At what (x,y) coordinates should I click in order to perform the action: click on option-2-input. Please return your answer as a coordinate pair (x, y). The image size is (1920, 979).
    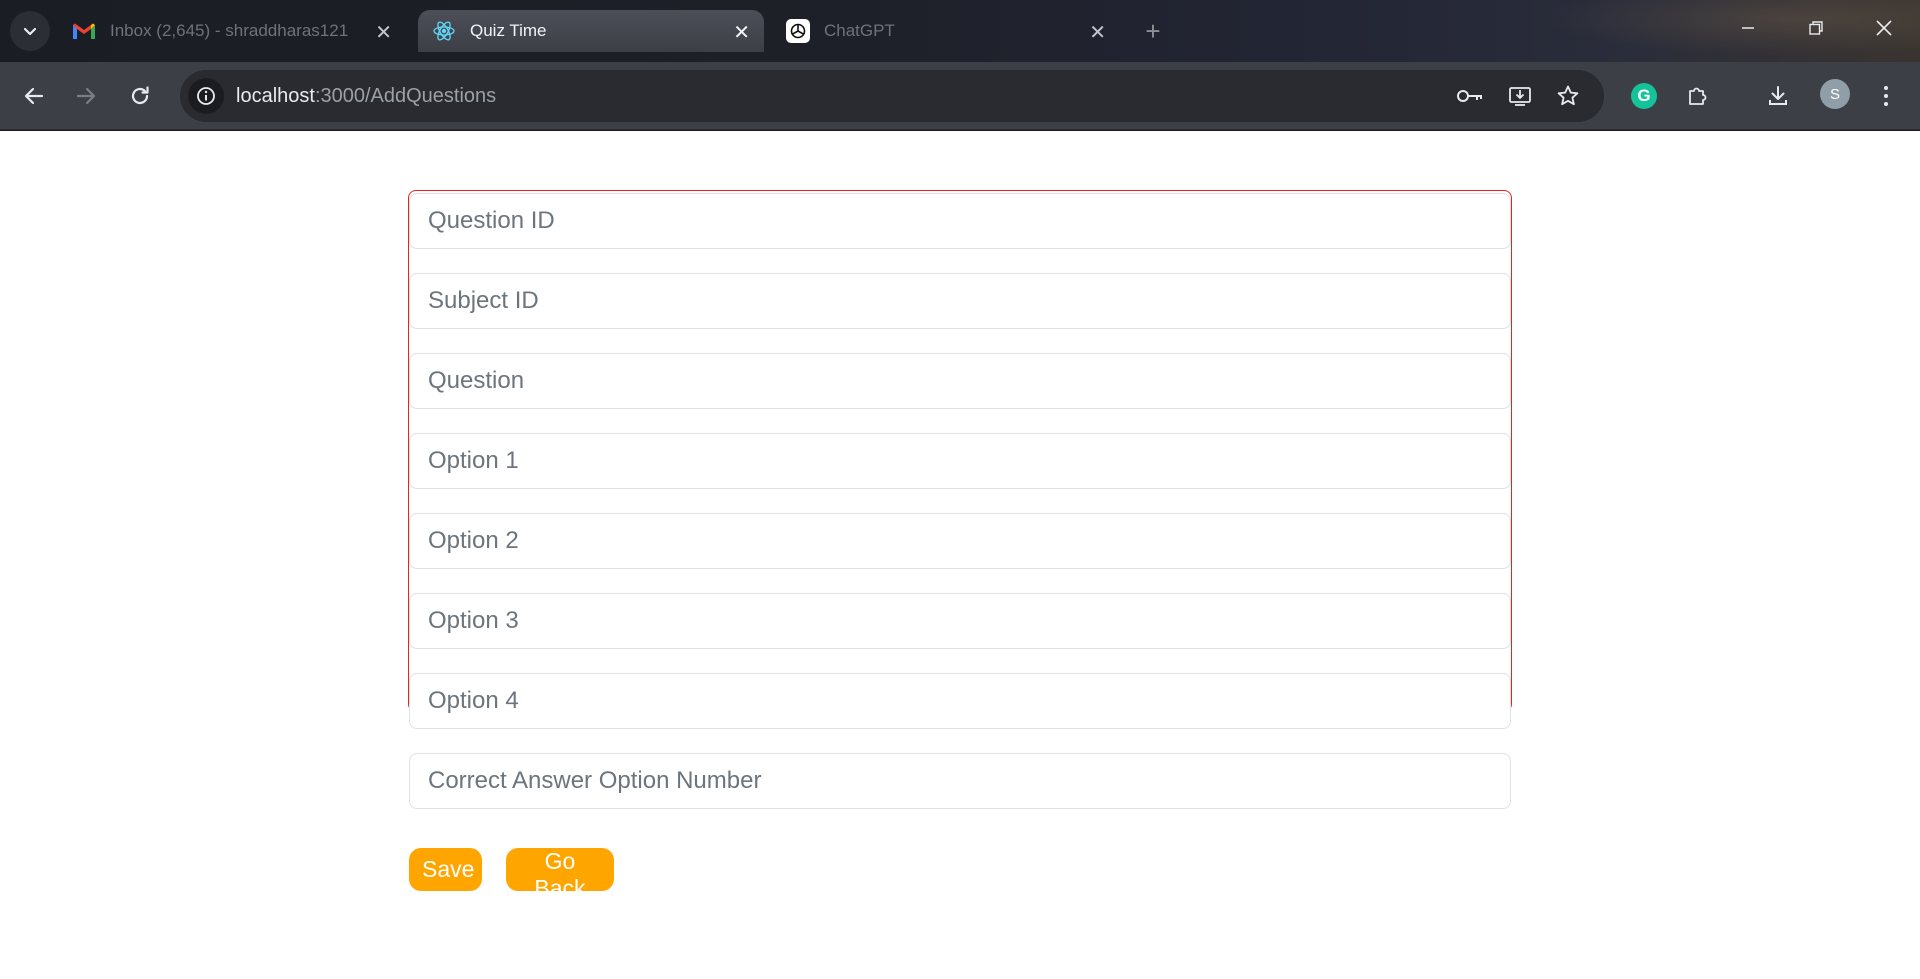
    Looking at the image, I should click on (960, 541).